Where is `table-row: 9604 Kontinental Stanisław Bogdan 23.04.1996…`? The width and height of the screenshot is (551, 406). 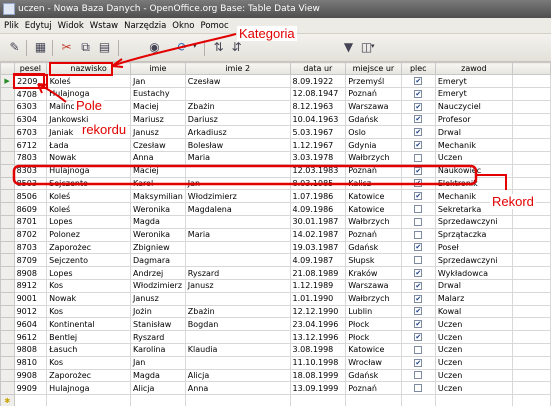 table-row: 9604 Kontinental Stanisław Bogdan 23.04.1996… is located at coordinates (275, 324).